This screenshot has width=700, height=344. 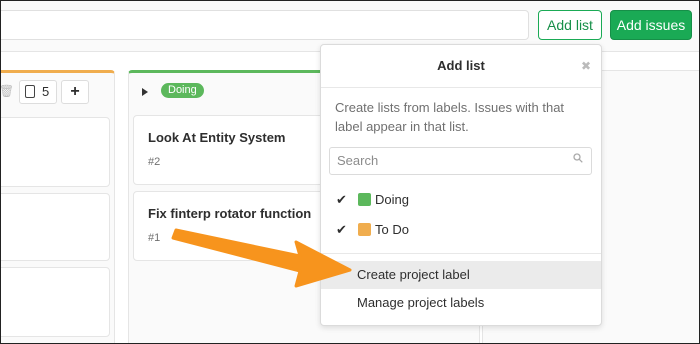 What do you see at coordinates (75, 92) in the screenshot?
I see `new-issue-button: +` at bounding box center [75, 92].